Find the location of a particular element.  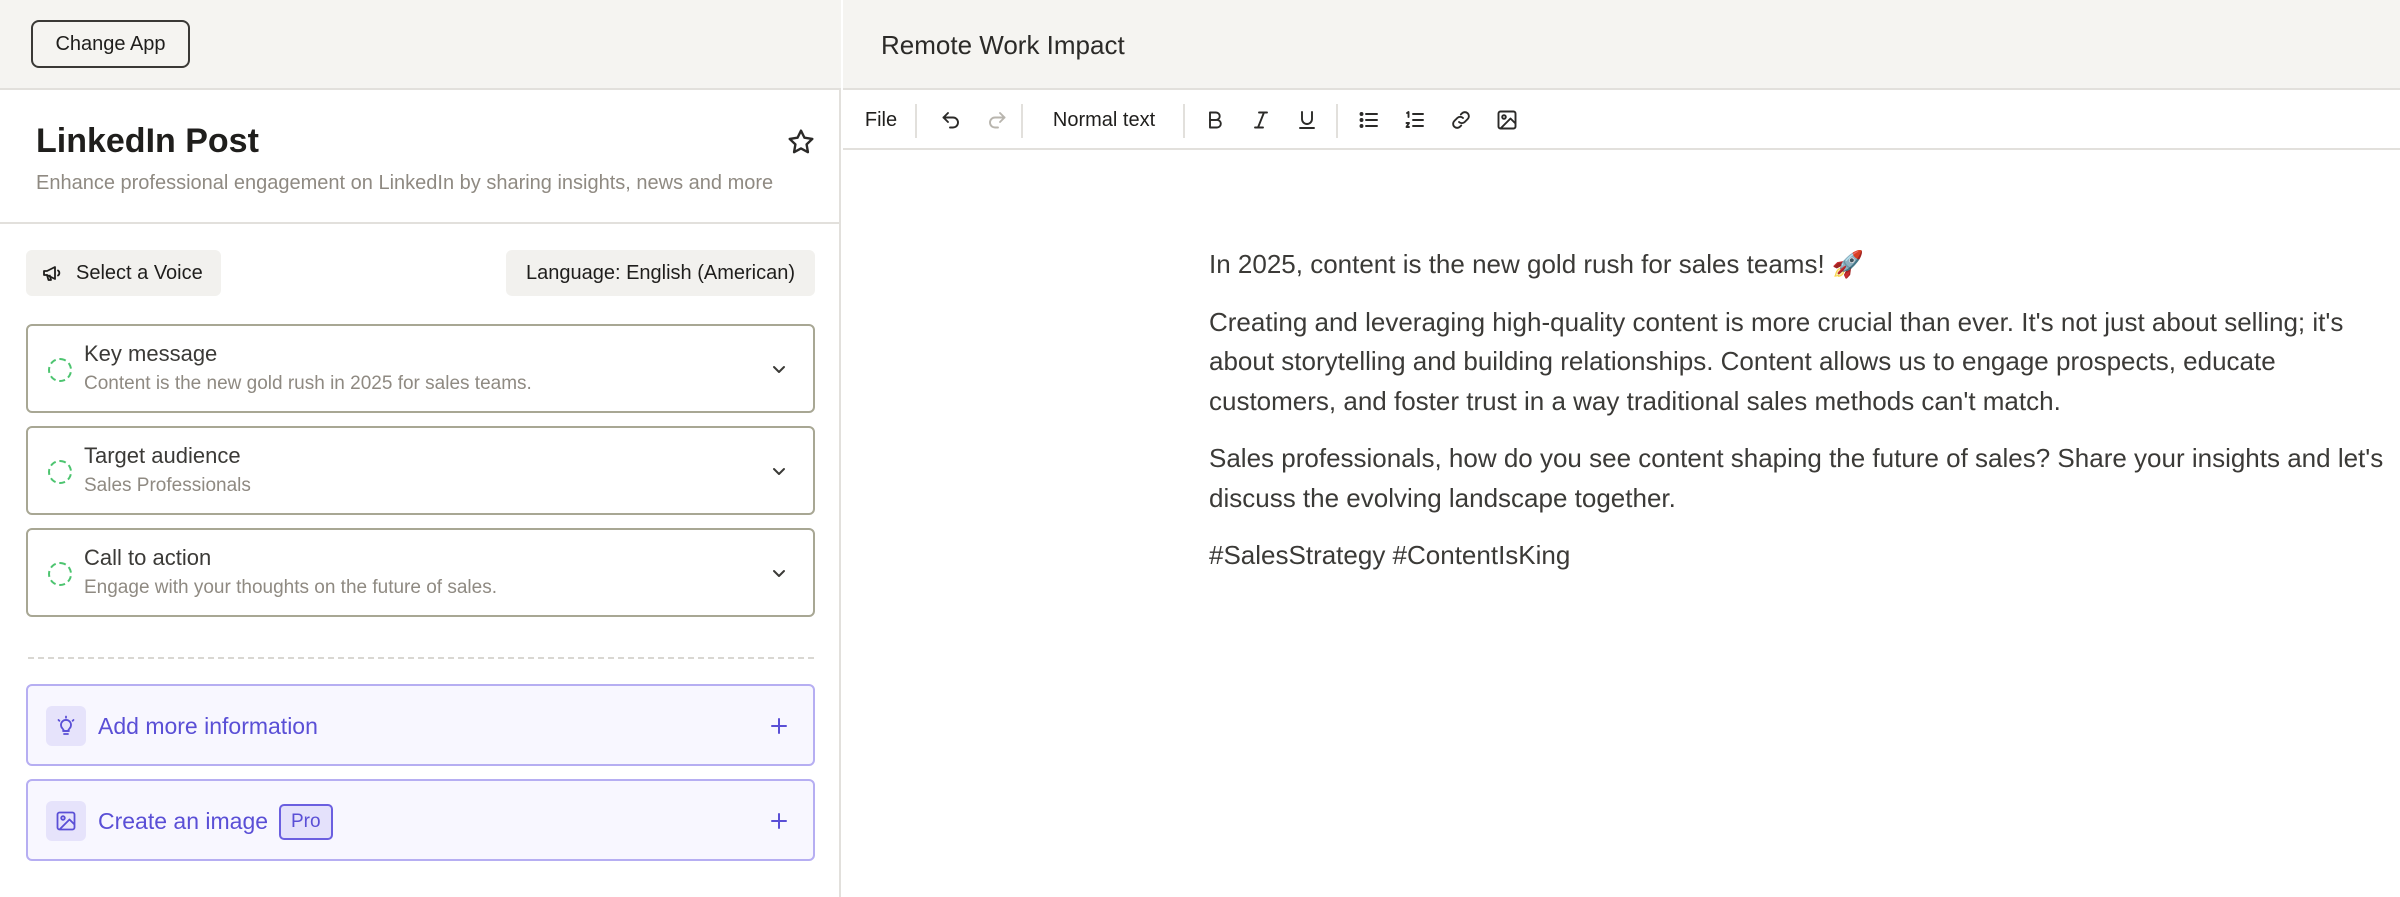

file-menu: File is located at coordinates (881, 120).